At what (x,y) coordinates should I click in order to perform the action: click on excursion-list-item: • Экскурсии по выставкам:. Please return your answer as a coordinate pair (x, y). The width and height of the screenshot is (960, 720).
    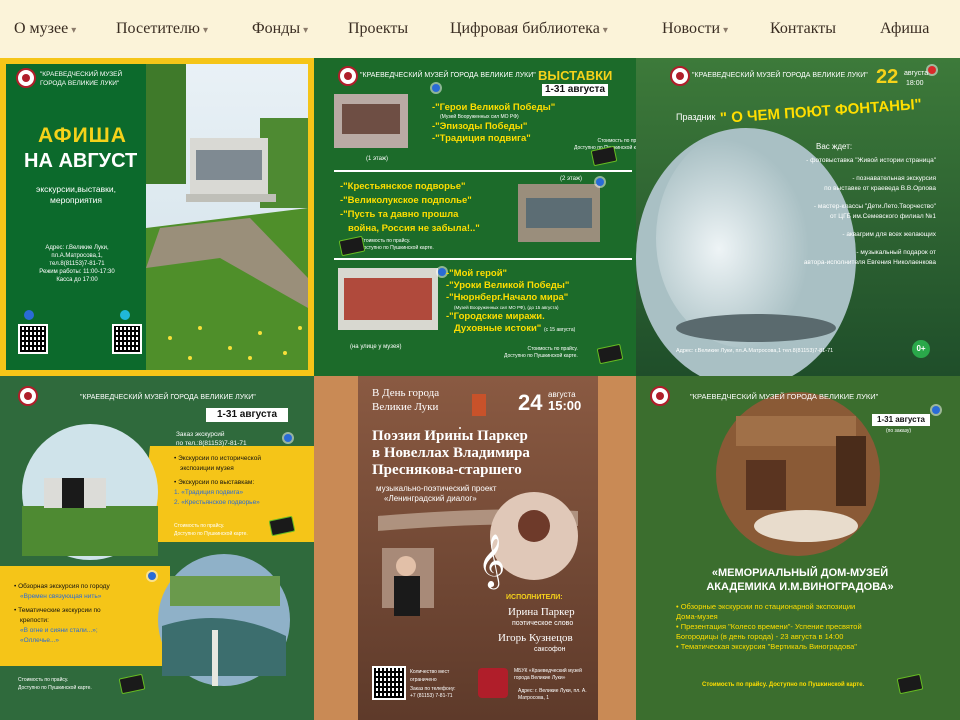
    Looking at the image, I should click on (214, 482).